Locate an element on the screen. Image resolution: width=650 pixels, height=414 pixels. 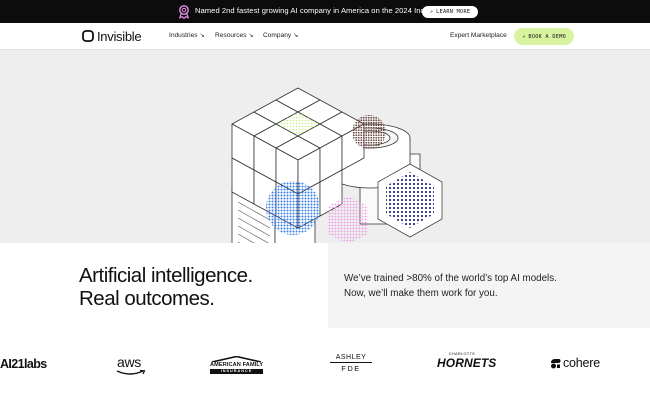
invisible-logo: Invisible is located at coordinates (112, 36).